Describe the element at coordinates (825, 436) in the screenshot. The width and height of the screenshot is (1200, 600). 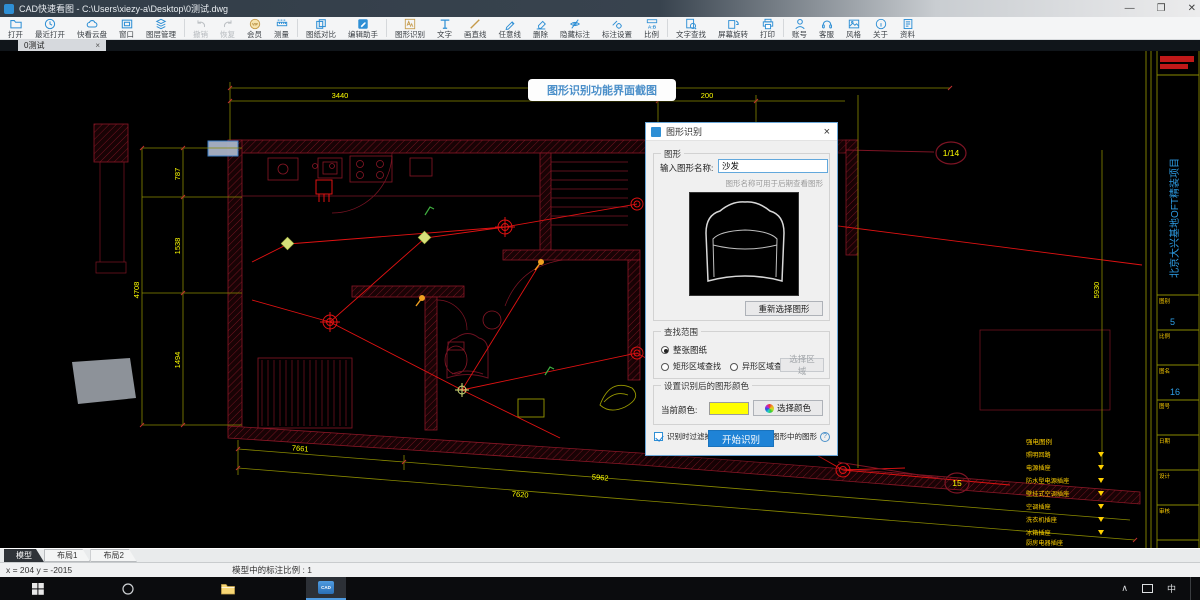
I see `help-icon: ?` at that location.